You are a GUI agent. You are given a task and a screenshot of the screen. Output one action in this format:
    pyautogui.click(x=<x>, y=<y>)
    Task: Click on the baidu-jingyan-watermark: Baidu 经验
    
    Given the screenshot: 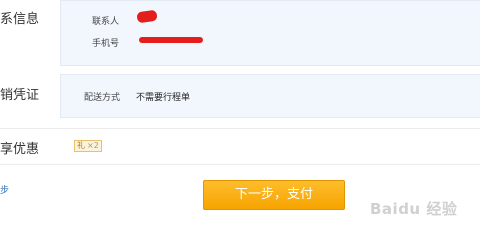 What is the action you would take?
    pyautogui.click(x=414, y=209)
    